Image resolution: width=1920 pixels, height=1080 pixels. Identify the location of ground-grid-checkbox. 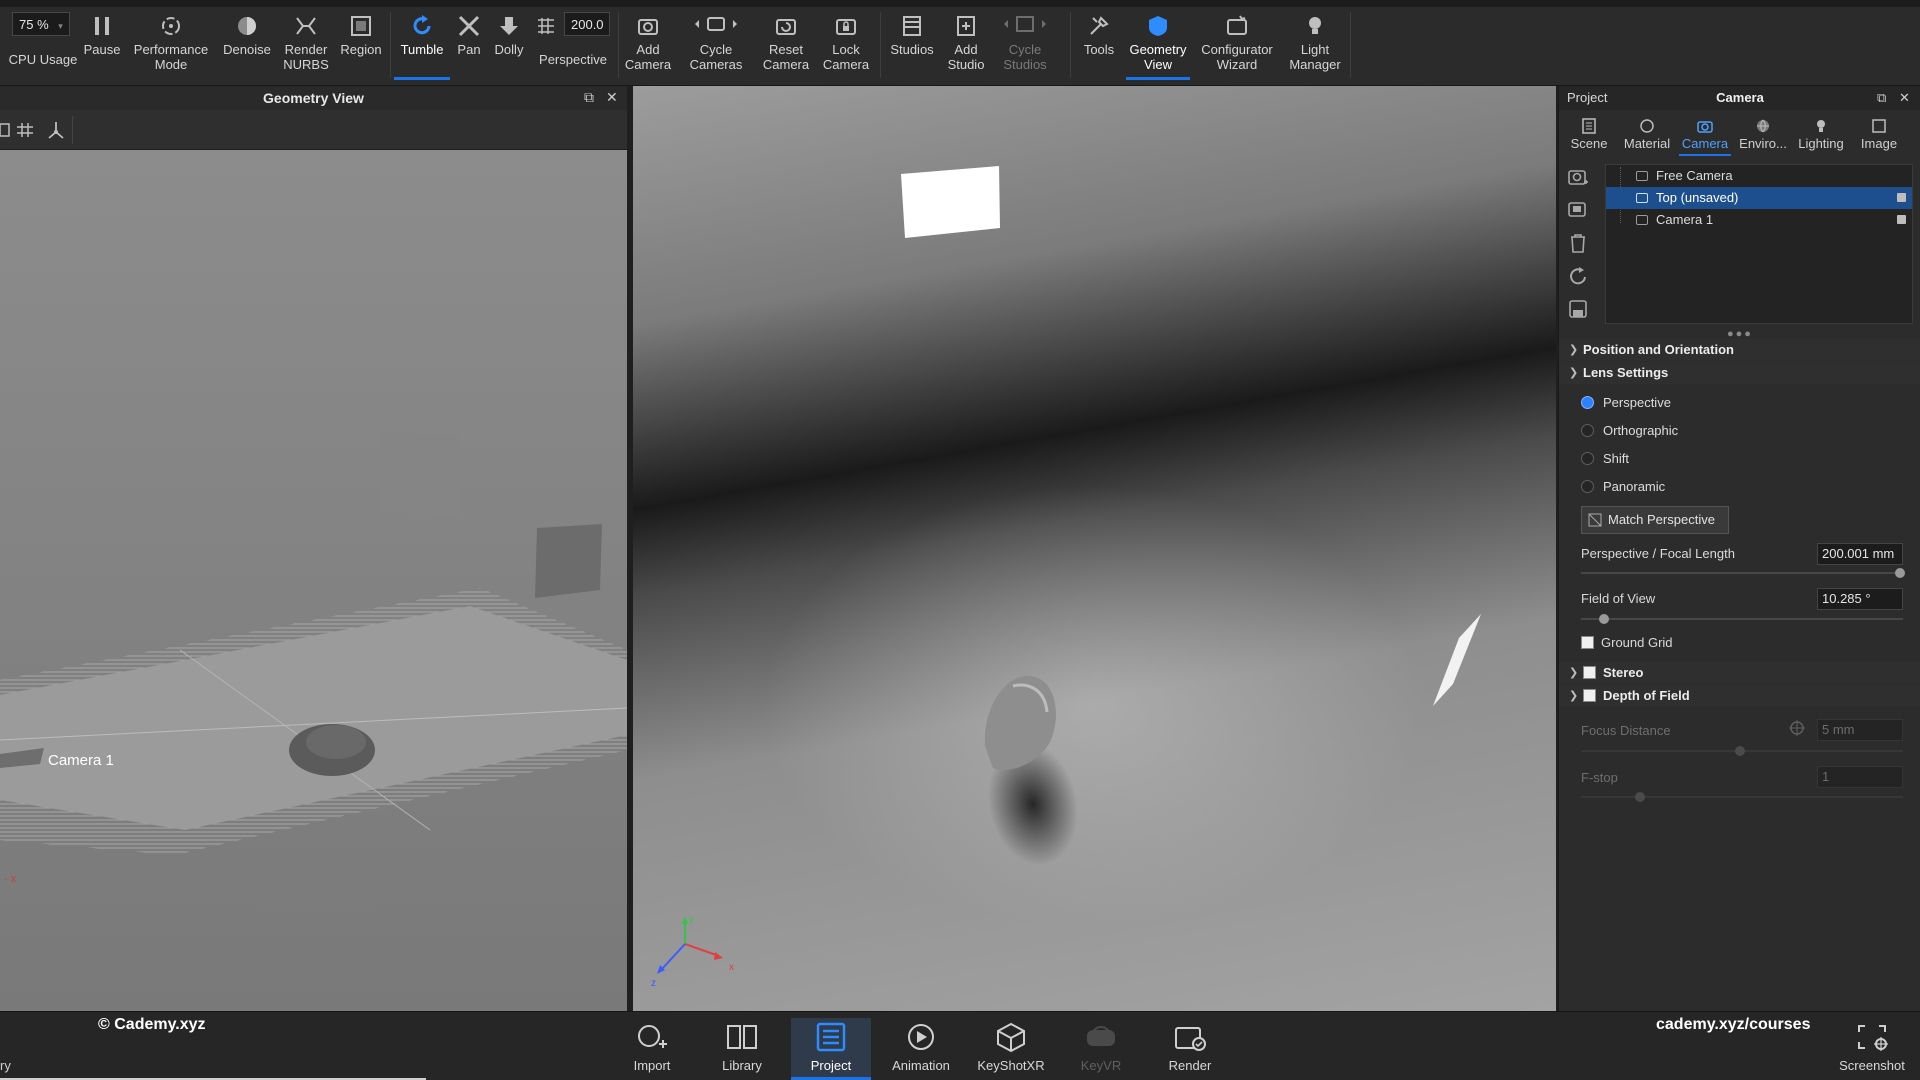
(1587, 642).